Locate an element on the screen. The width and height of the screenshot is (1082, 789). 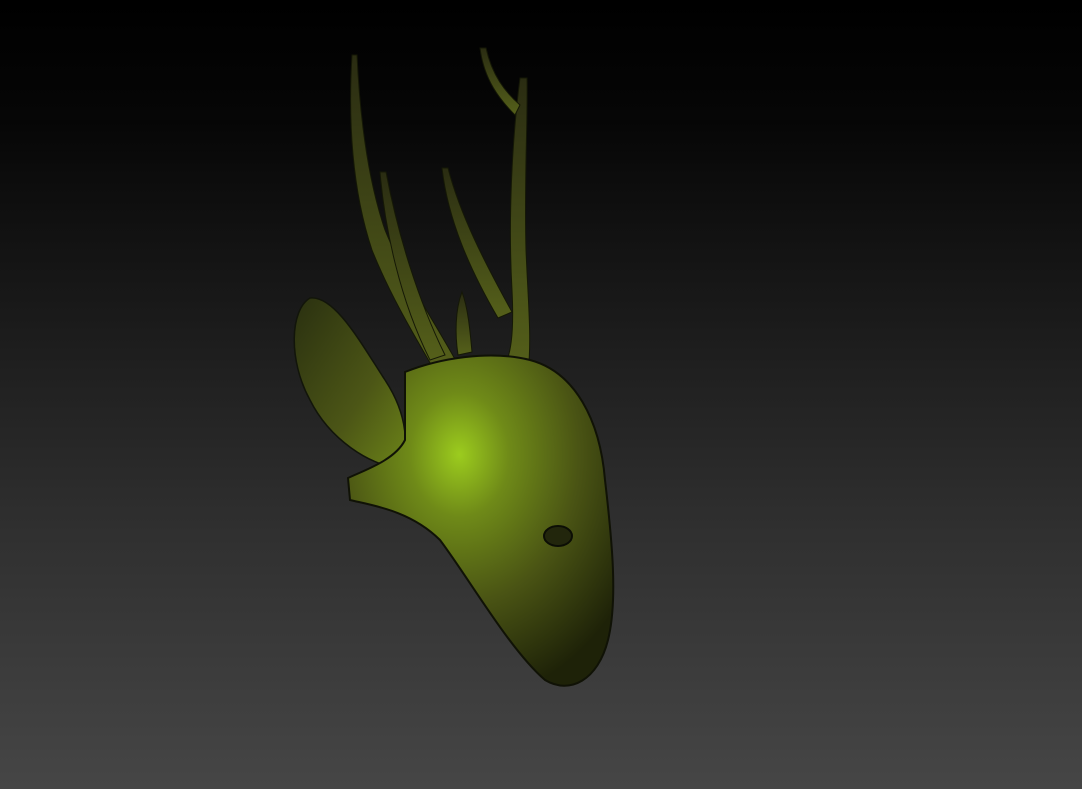
antler-right-branch is located at coordinates (477, 243).